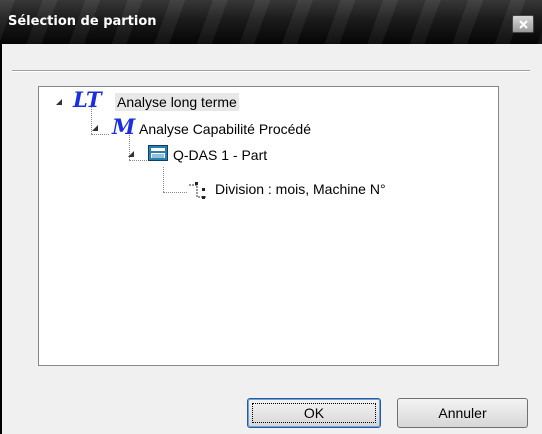 Image resolution: width=542 pixels, height=434 pixels. What do you see at coordinates (177, 102) in the screenshot?
I see `tree-item-label: Analyse long terme` at bounding box center [177, 102].